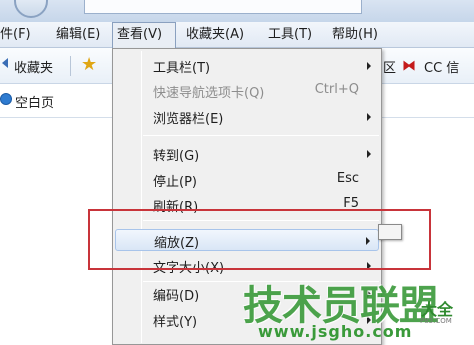  I want to click on menu-edit: 编辑(E), so click(78, 34).